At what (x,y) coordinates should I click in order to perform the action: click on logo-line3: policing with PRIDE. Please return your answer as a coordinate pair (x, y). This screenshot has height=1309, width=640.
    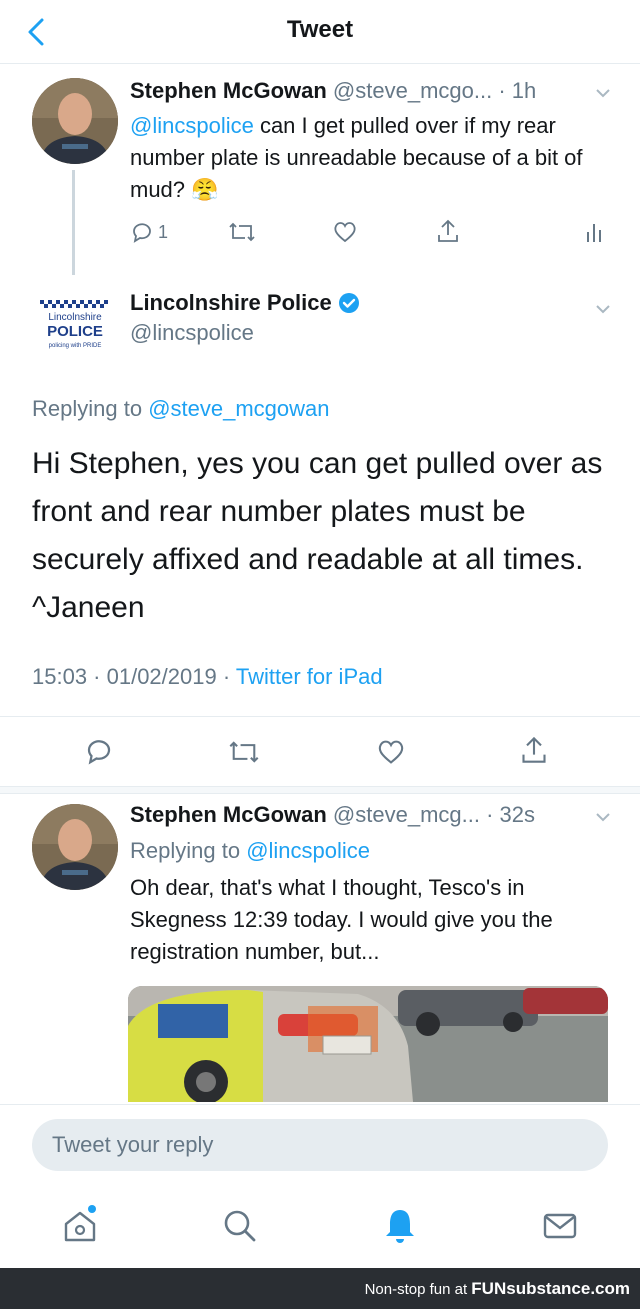
    Looking at the image, I should click on (75, 346).